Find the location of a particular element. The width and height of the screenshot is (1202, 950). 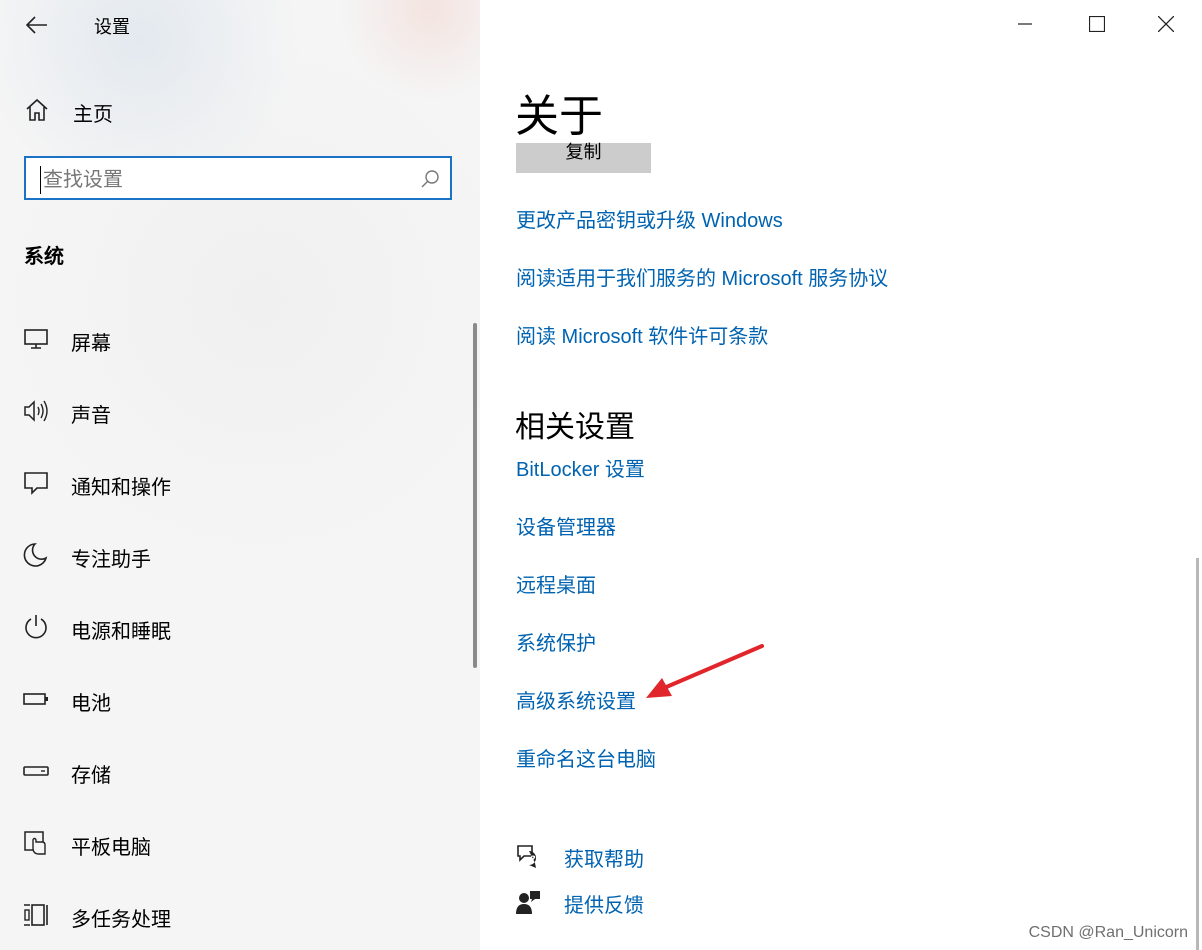

rename-pc-link: 重命名这台电脑 is located at coordinates (586, 757).